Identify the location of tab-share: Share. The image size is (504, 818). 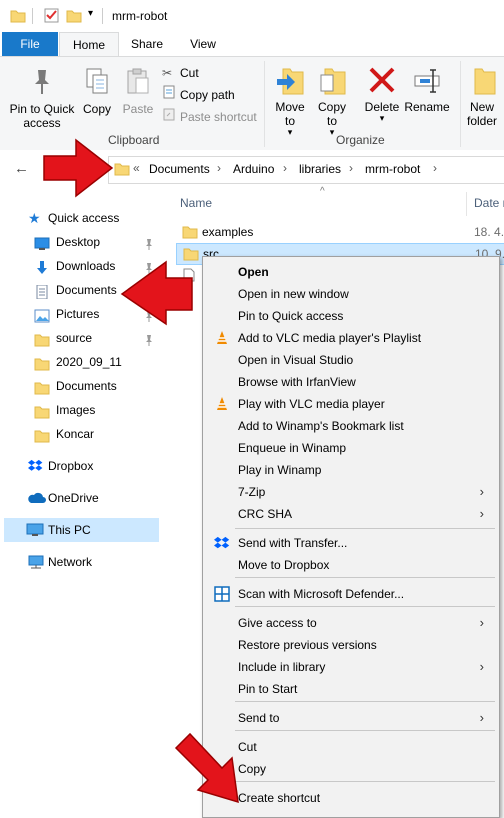
(147, 44).